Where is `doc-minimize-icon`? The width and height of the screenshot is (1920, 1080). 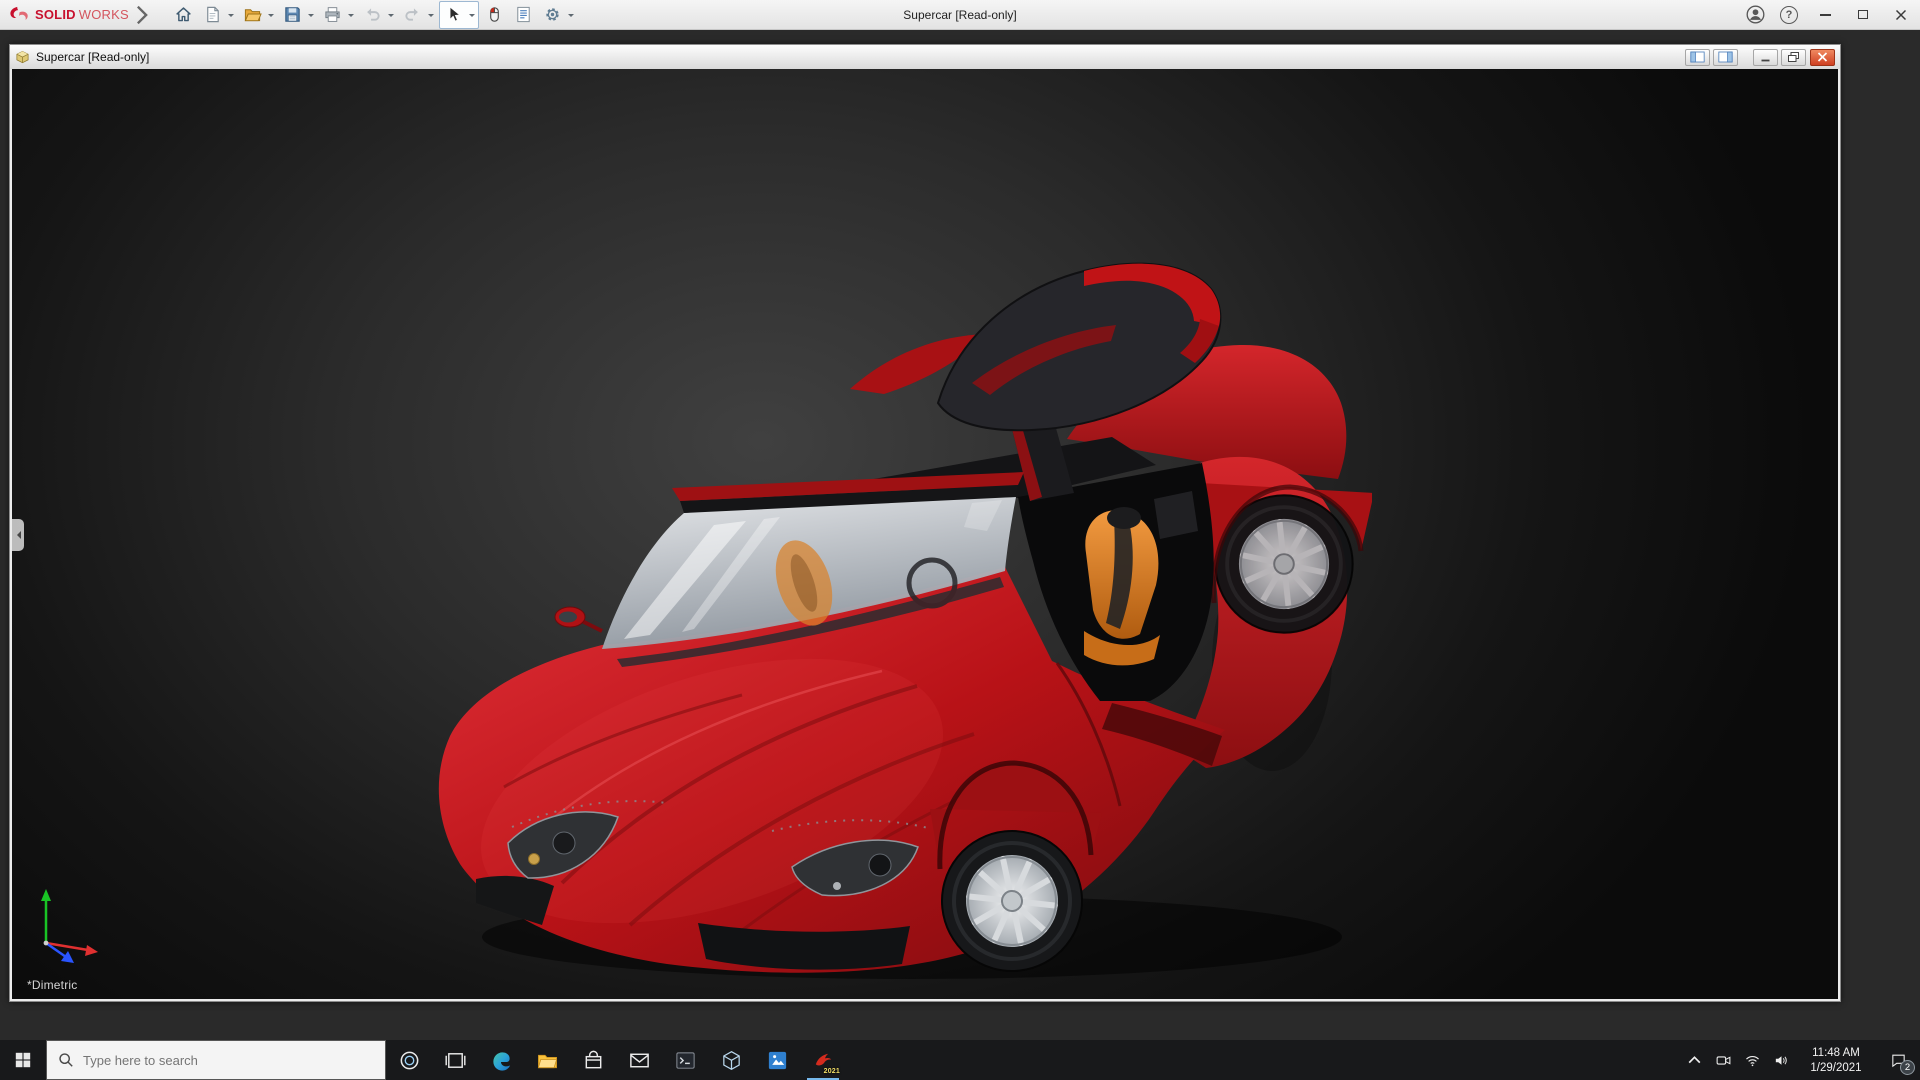
doc-minimize-icon is located at coordinates (1765, 60).